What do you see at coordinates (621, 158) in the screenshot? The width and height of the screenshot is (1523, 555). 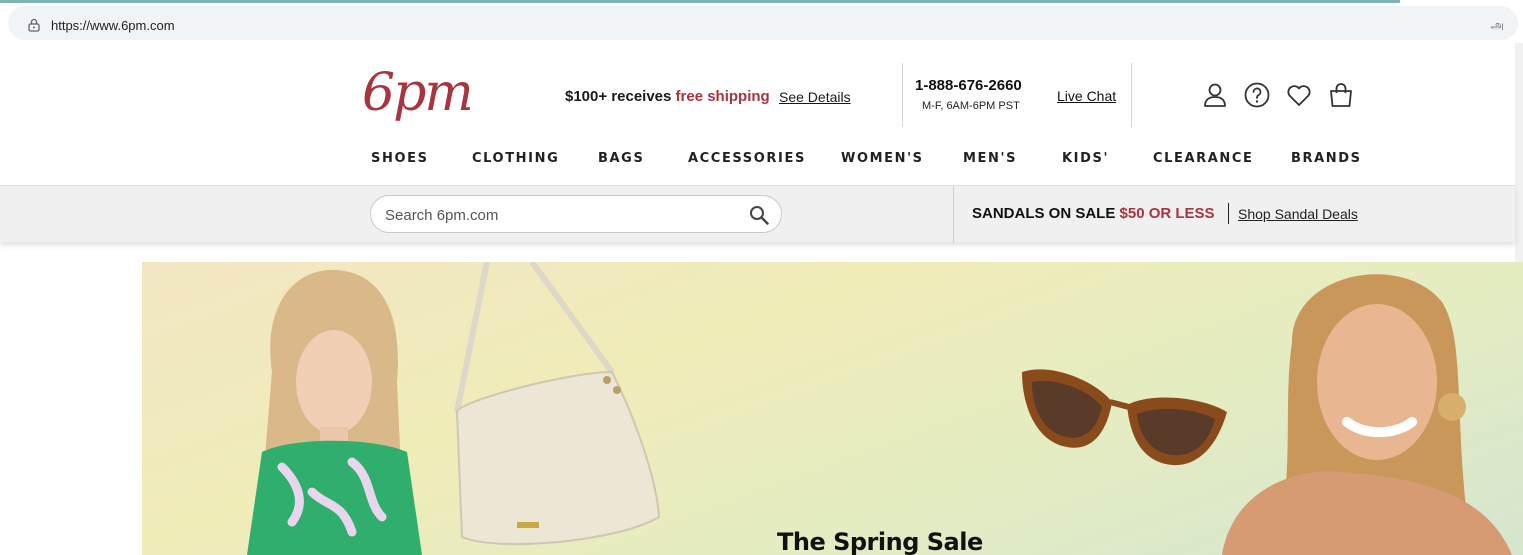 I see `nav-item-bags: BAGS` at bounding box center [621, 158].